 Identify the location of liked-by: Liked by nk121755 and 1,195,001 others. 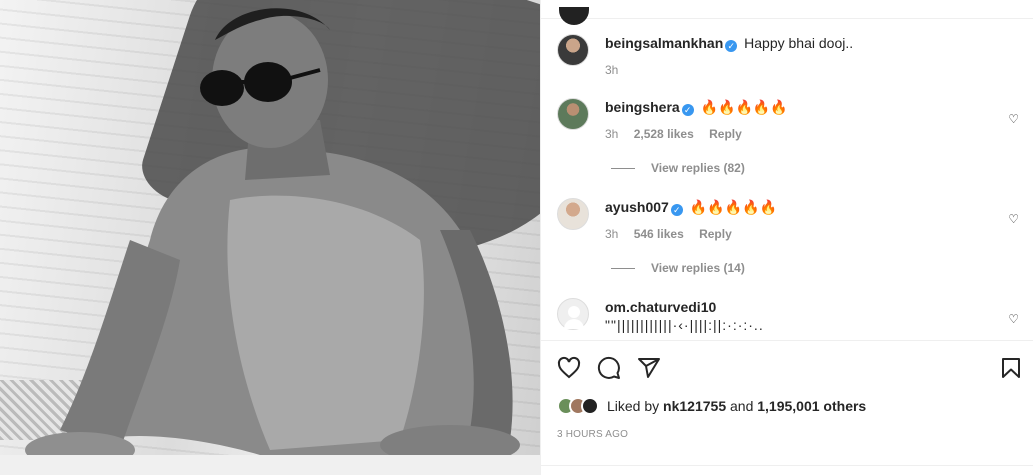
(711, 406).